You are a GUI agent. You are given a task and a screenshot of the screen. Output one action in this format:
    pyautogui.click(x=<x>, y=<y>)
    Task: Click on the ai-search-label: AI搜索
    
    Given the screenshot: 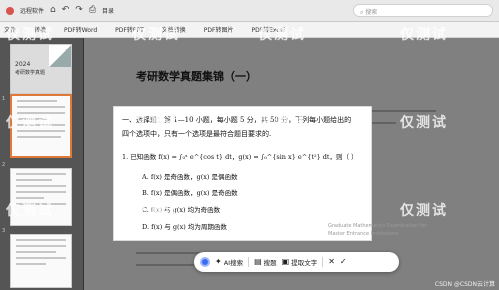 What is the action you would take?
    pyautogui.click(x=233, y=263)
    